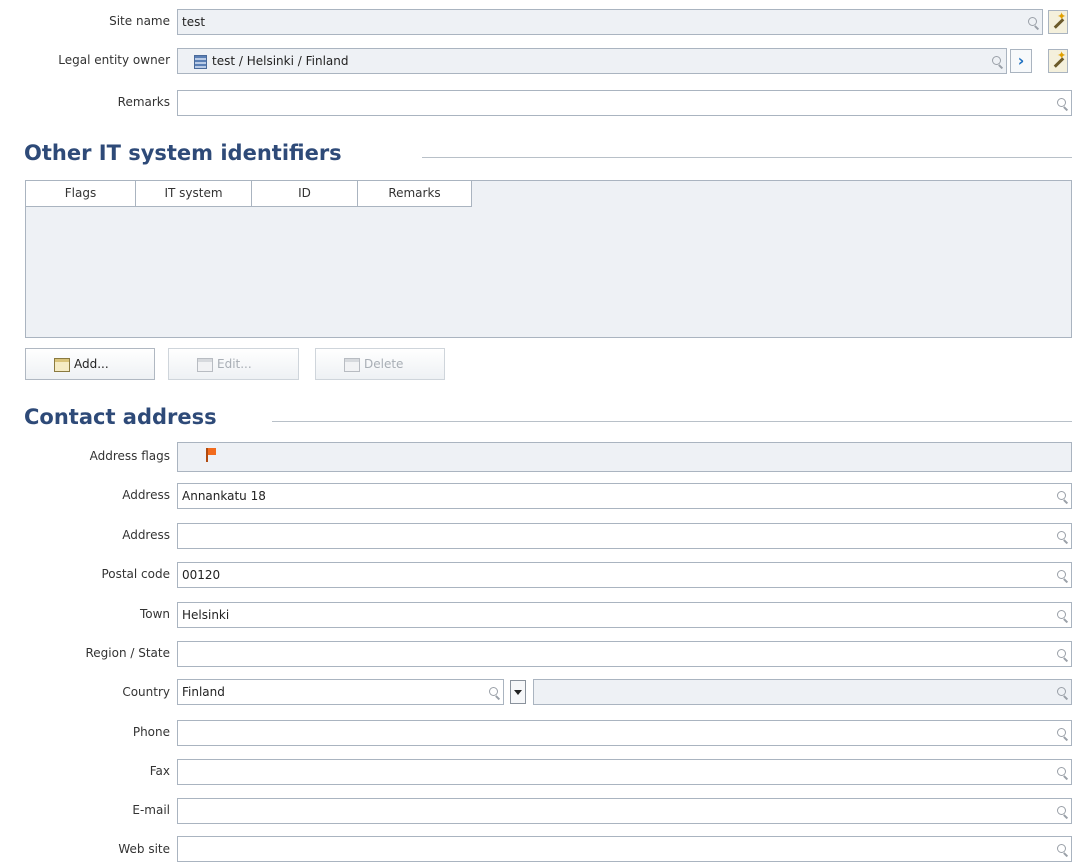  Describe the element at coordinates (81, 194) in the screenshot. I see `column-header-flags: Flags` at that location.